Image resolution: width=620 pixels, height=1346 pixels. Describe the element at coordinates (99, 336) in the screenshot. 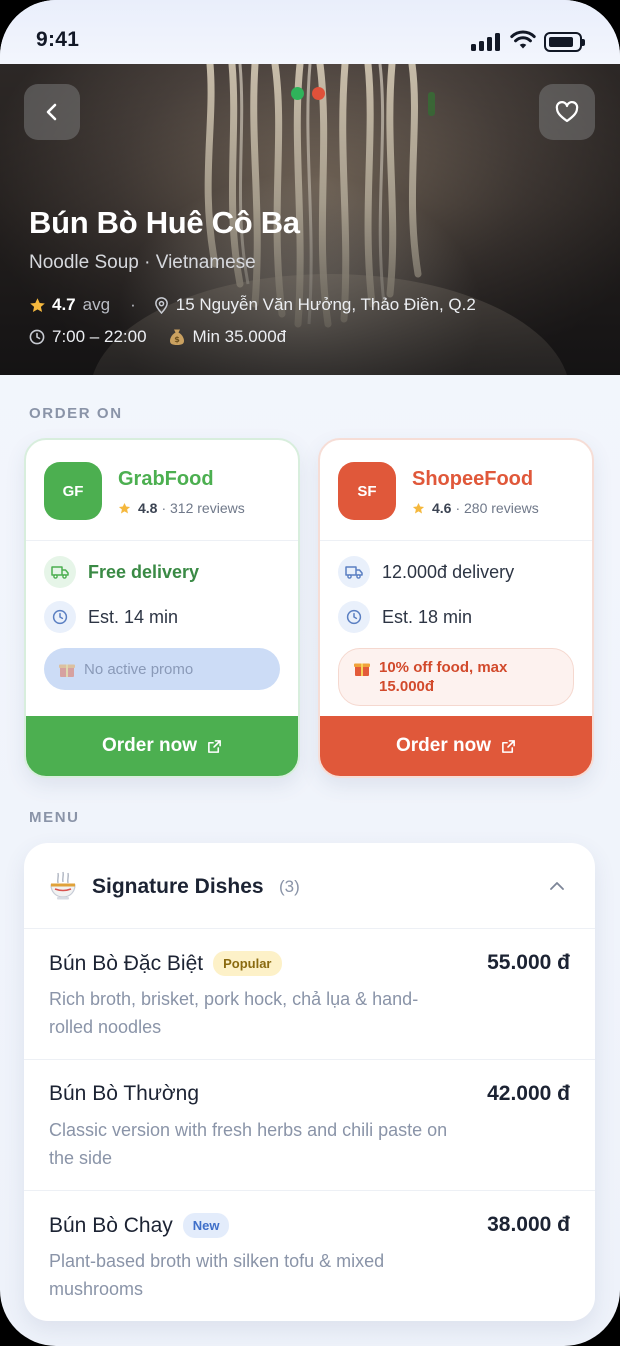

I see `opening-hours: 7:00 – 22:00` at that location.